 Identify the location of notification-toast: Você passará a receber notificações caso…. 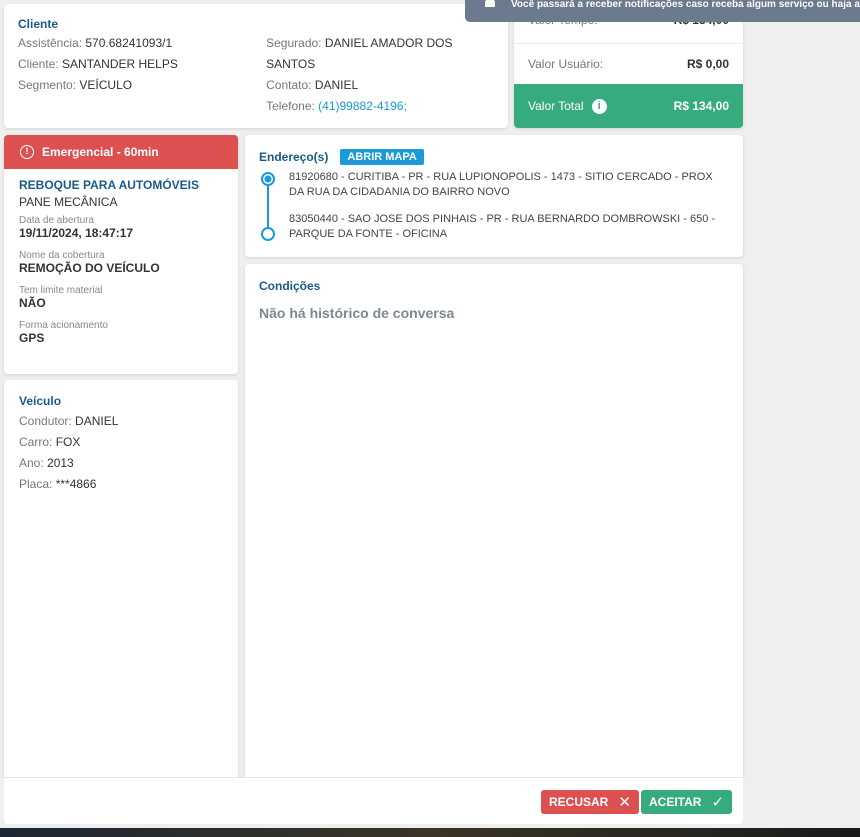
(662, 11).